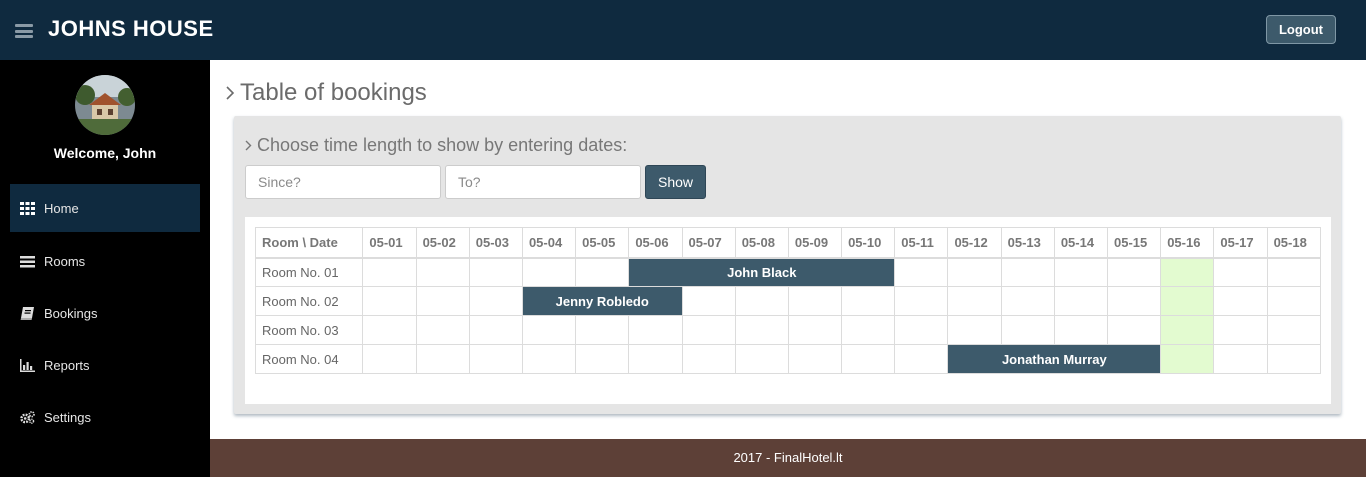 The width and height of the screenshot is (1366, 477). What do you see at coordinates (761, 243) in the screenshot?
I see `date-header: 05-08` at bounding box center [761, 243].